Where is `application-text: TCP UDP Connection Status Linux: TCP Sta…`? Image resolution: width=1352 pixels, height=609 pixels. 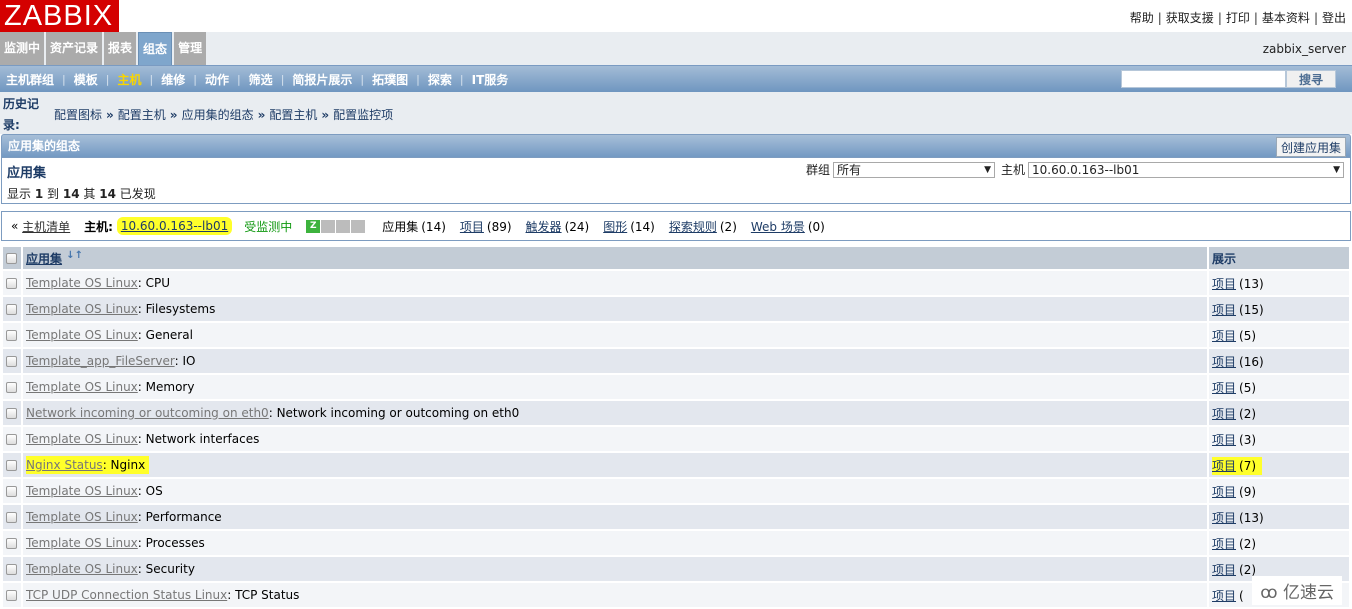
application-text: TCP UDP Connection Status Linux: TCP Sta… is located at coordinates (162, 595).